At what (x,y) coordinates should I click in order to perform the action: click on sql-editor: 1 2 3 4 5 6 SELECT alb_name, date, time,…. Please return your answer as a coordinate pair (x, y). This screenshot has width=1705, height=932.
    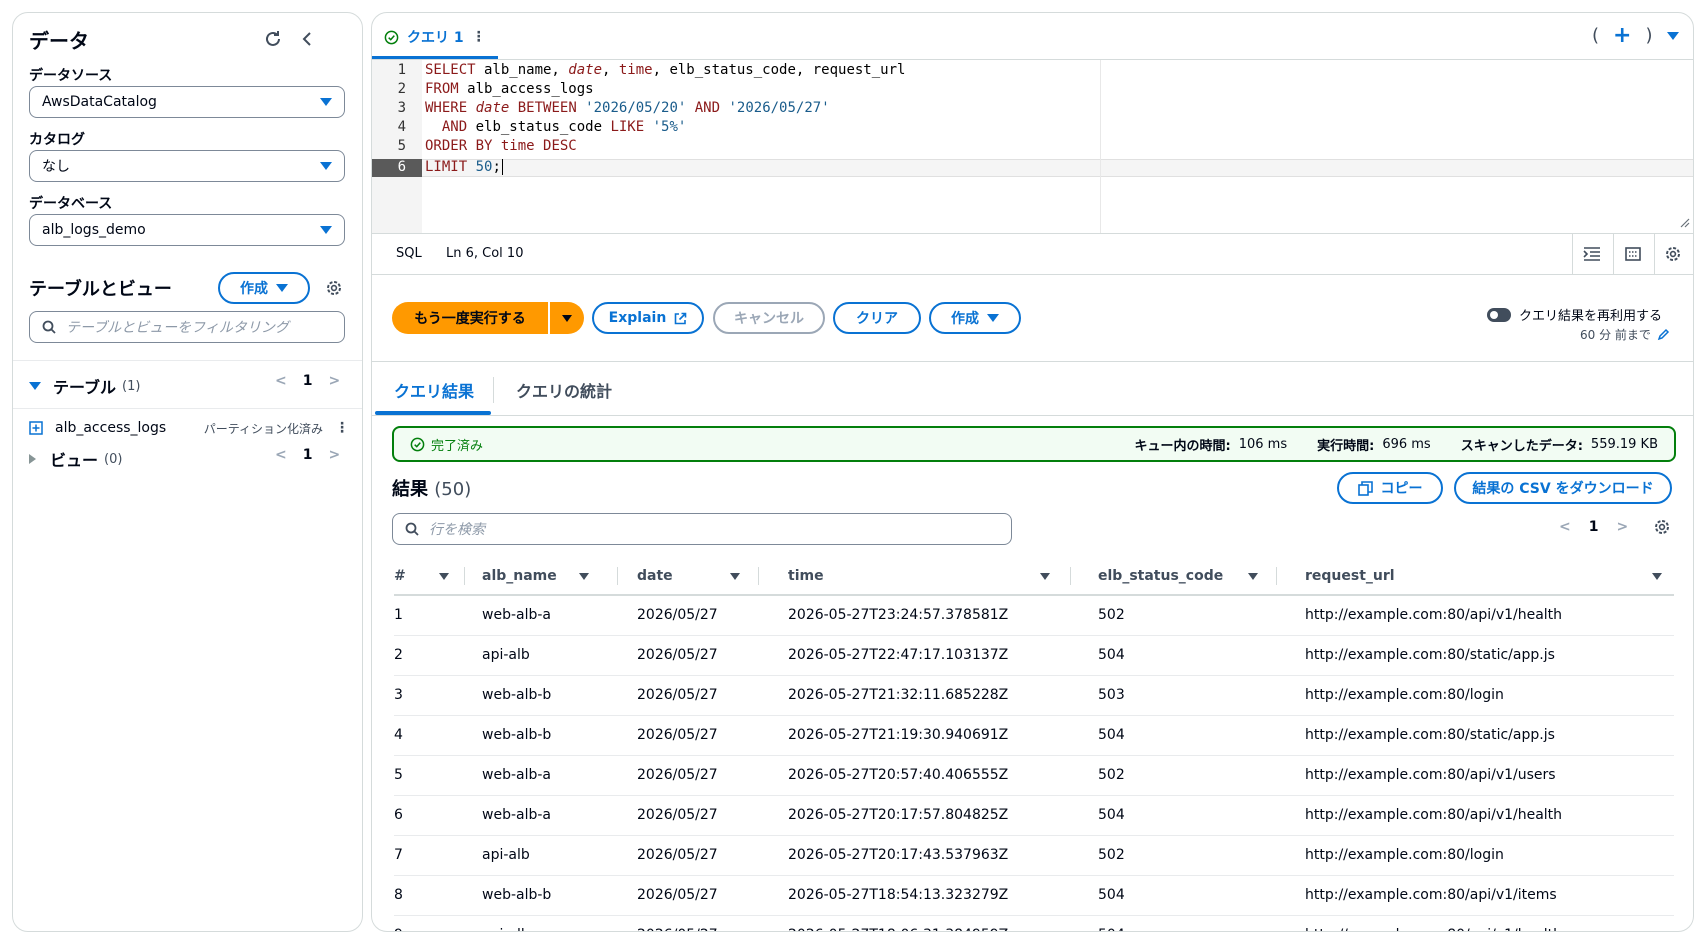
    Looking at the image, I should click on (1032, 146).